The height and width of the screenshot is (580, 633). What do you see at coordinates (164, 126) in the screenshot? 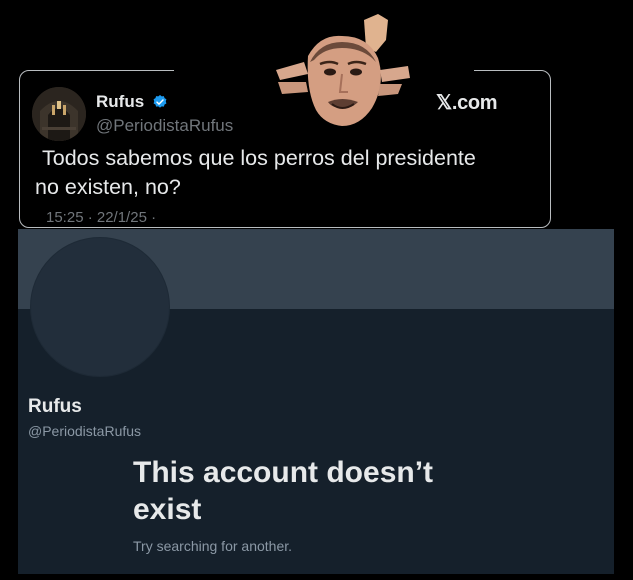
I see `tweet-handle: @PeriodistaRufus` at bounding box center [164, 126].